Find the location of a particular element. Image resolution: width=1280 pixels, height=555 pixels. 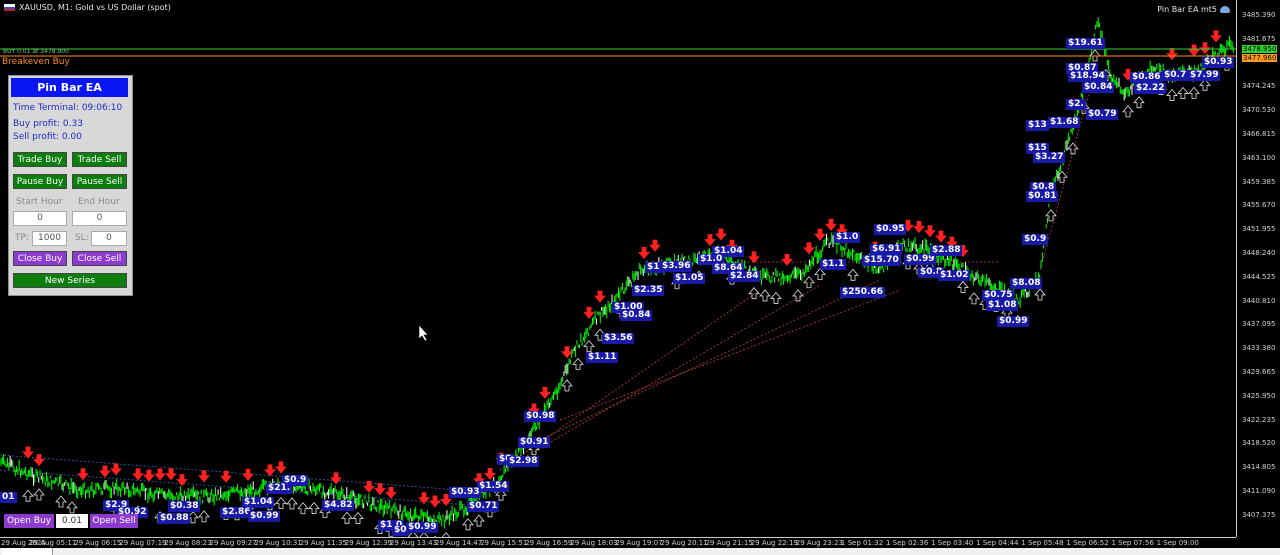

close-buy-button: Close Buy is located at coordinates (40, 258).